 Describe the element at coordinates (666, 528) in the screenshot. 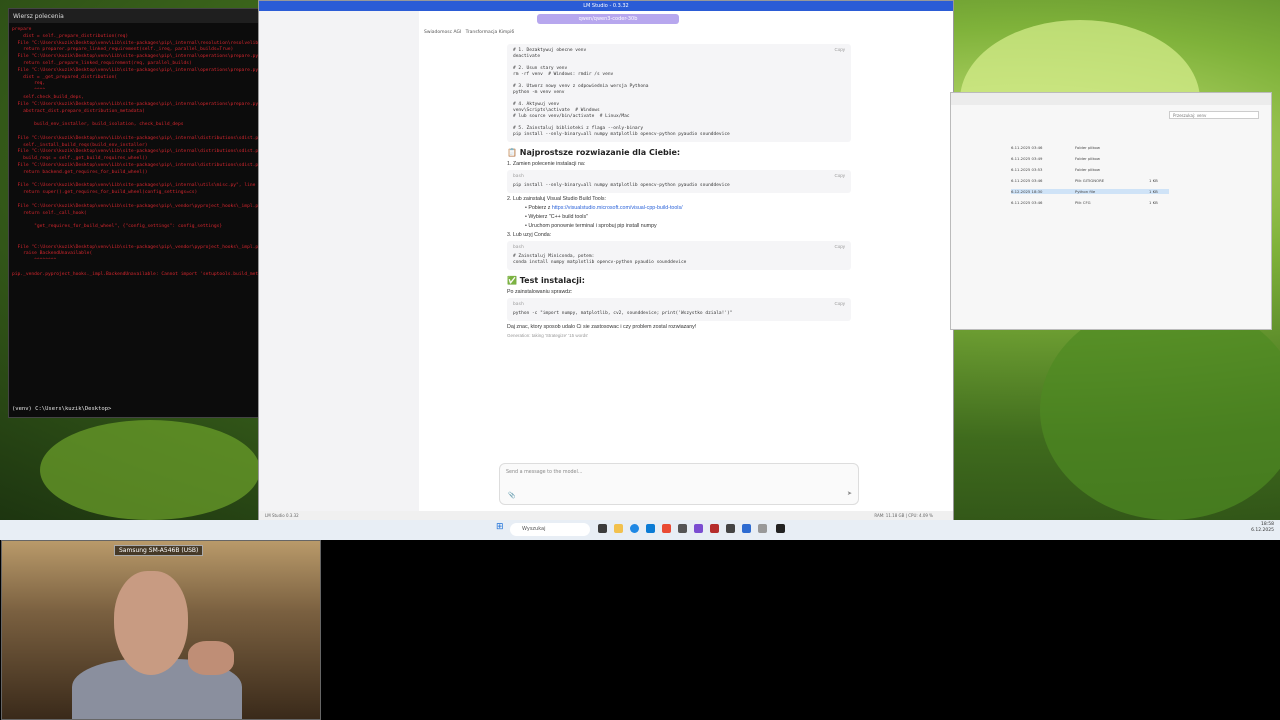

I see `browser-icon` at that location.